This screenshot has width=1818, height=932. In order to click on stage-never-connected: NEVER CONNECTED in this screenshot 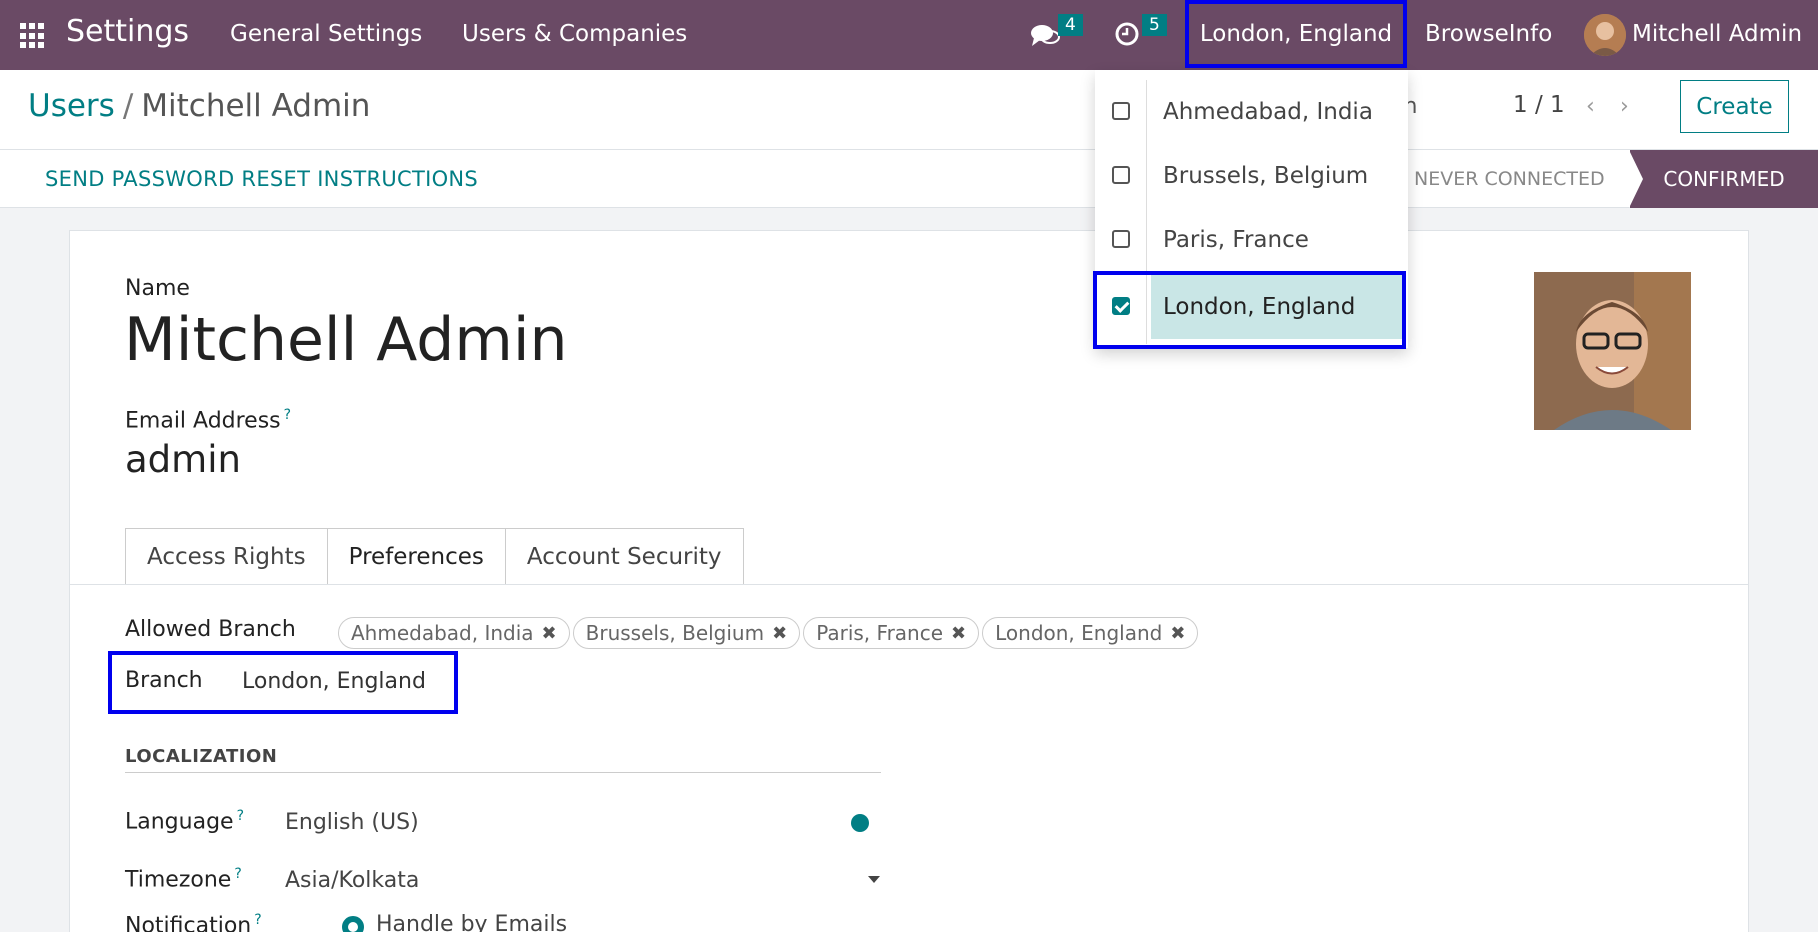, I will do `click(1509, 179)`.